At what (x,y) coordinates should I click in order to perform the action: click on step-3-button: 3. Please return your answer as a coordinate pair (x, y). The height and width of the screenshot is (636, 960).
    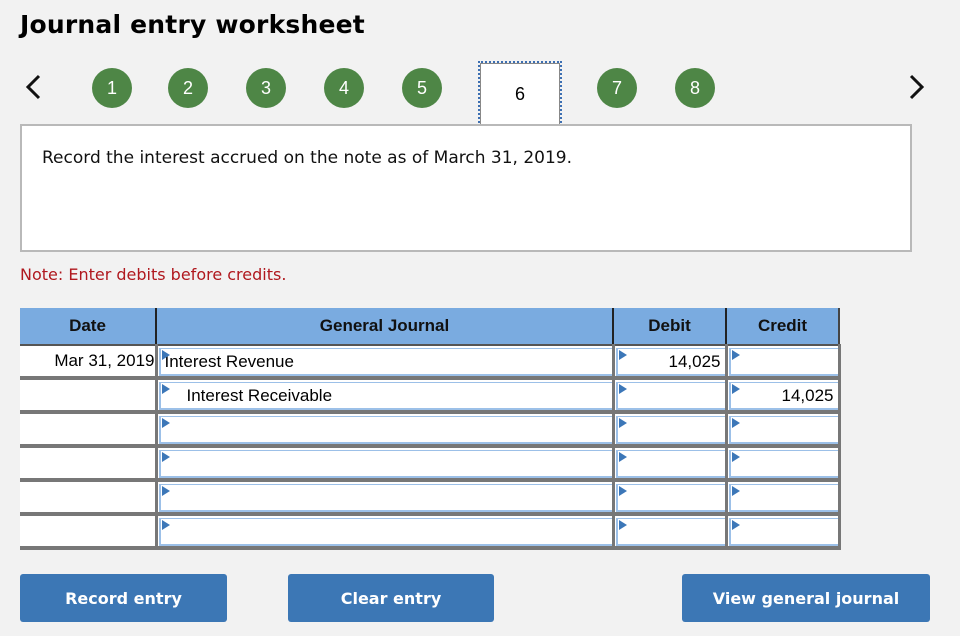
    Looking at the image, I should click on (266, 88).